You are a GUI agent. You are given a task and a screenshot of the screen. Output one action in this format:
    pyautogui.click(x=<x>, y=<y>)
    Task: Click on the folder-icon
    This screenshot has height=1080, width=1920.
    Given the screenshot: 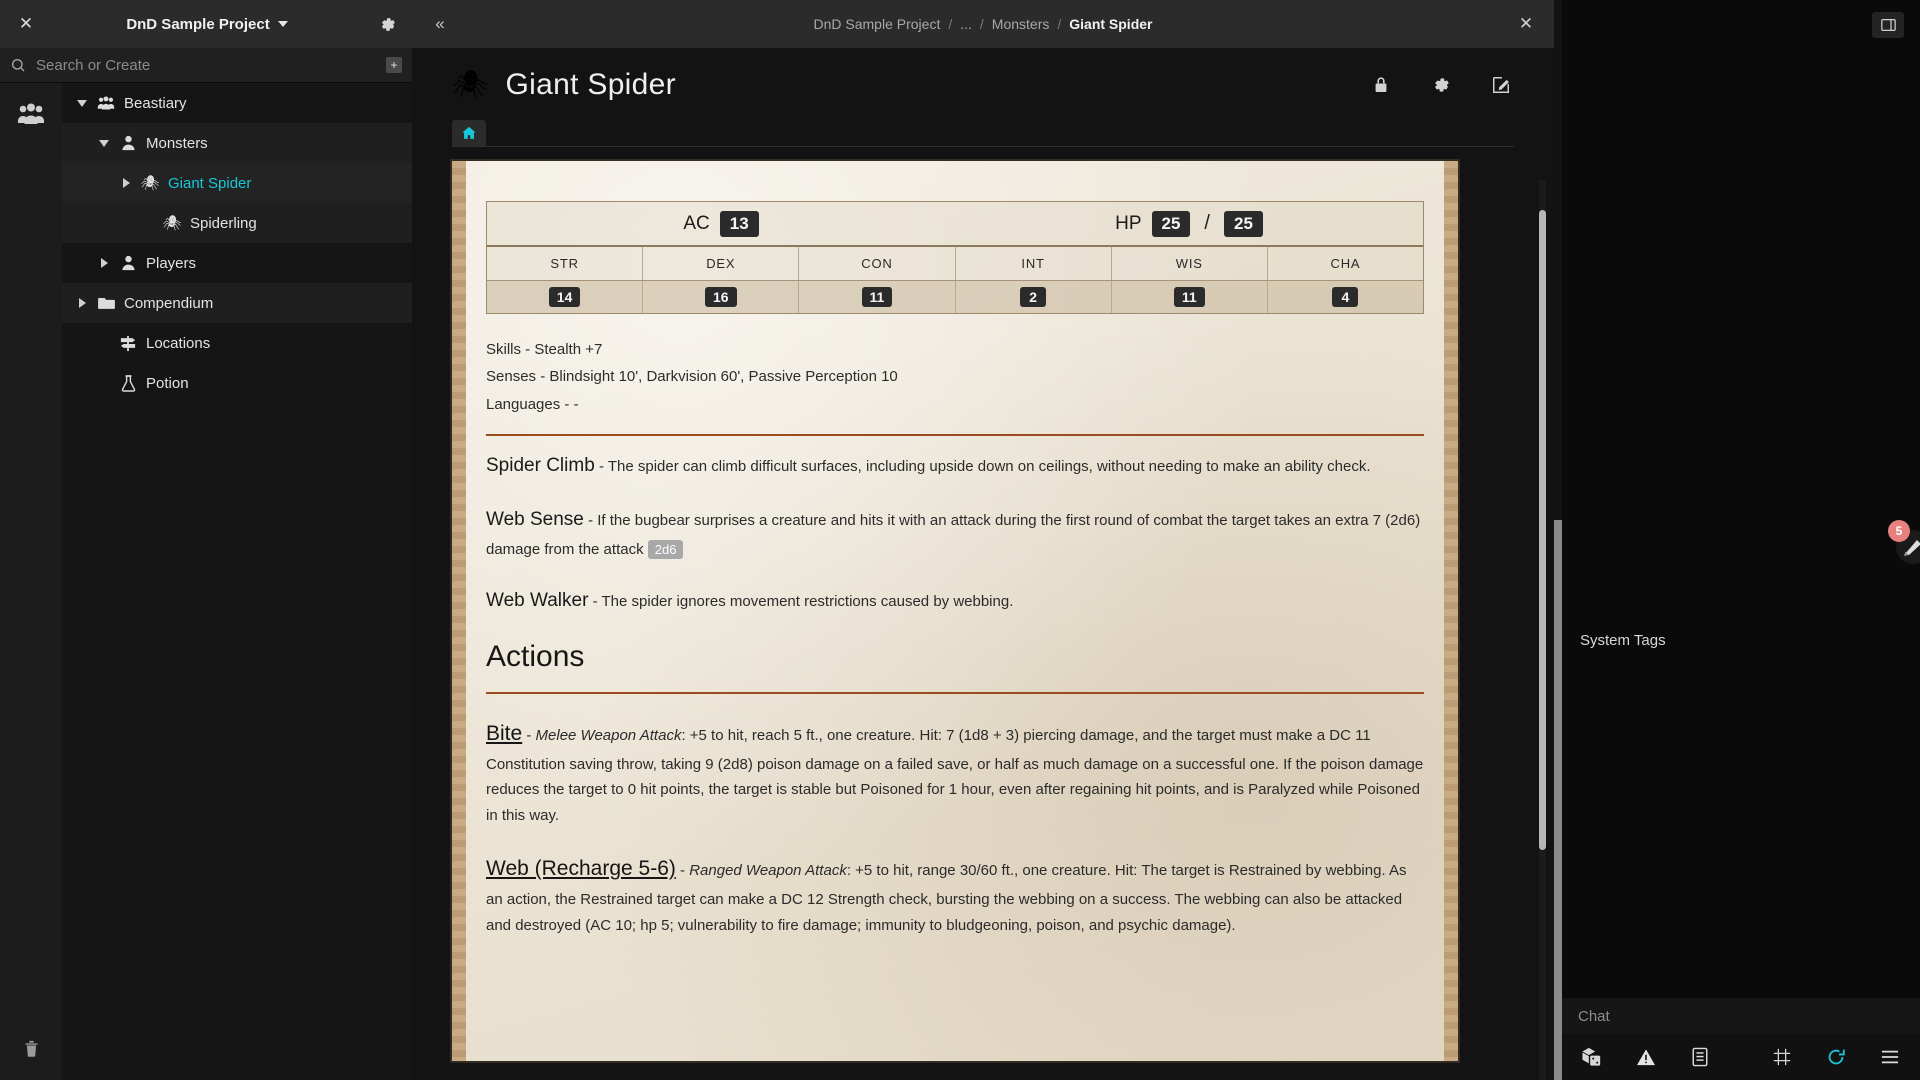 What is the action you would take?
    pyautogui.click(x=106, y=303)
    